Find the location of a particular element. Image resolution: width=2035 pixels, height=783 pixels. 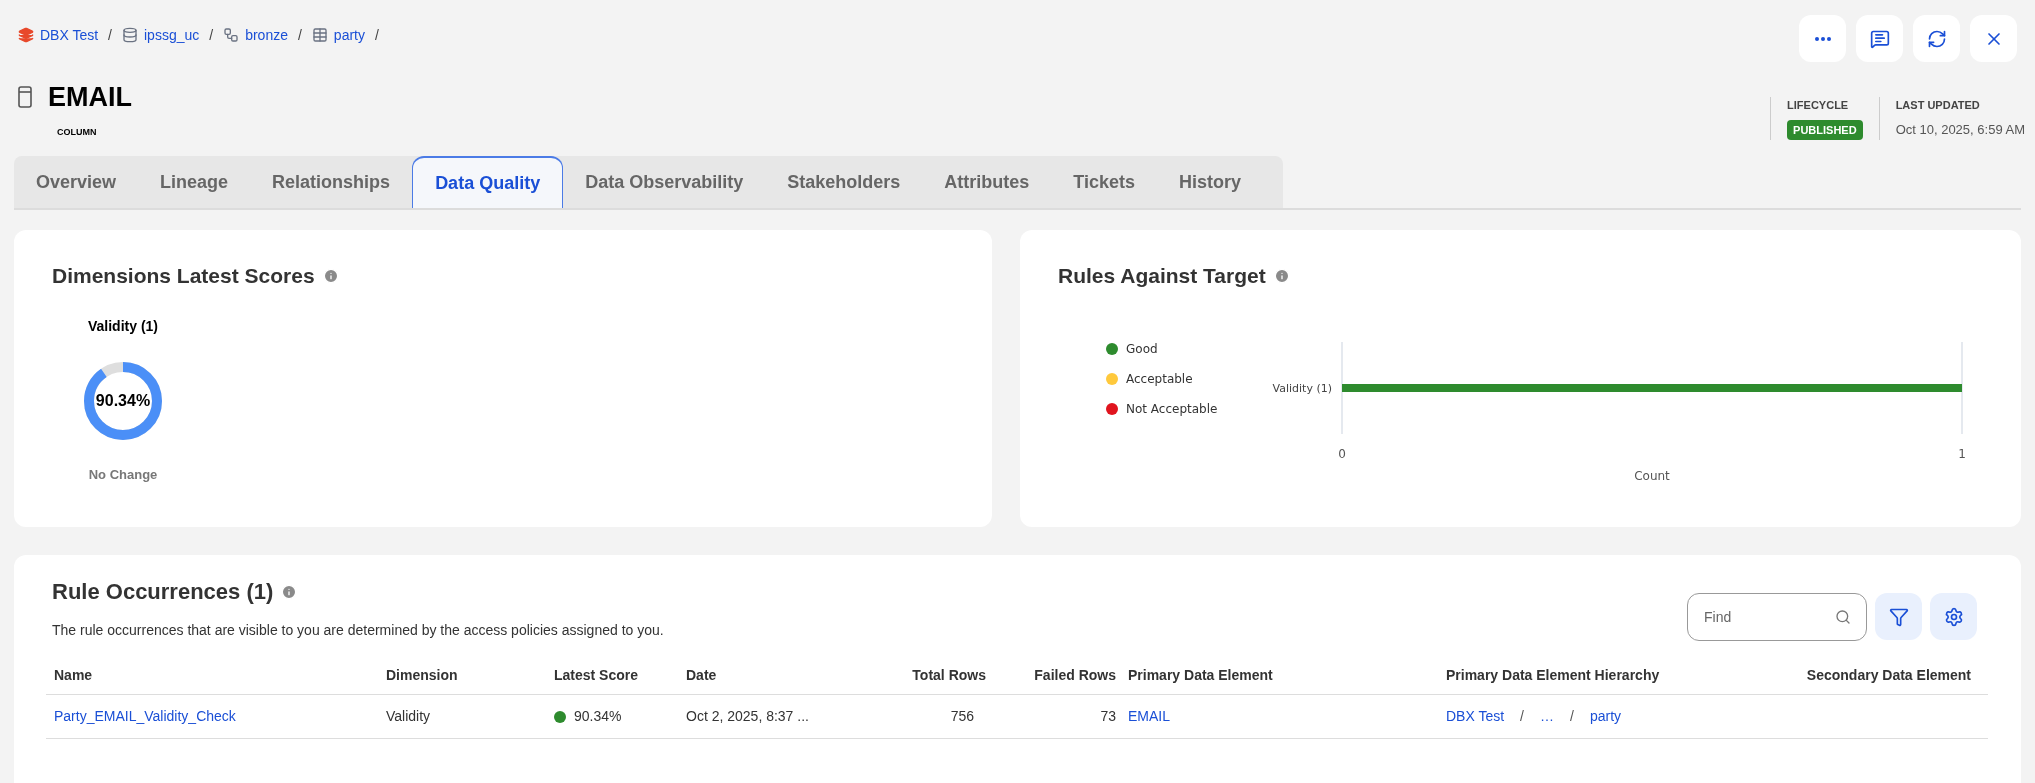

refresh-icon is located at coordinates (1936, 38).